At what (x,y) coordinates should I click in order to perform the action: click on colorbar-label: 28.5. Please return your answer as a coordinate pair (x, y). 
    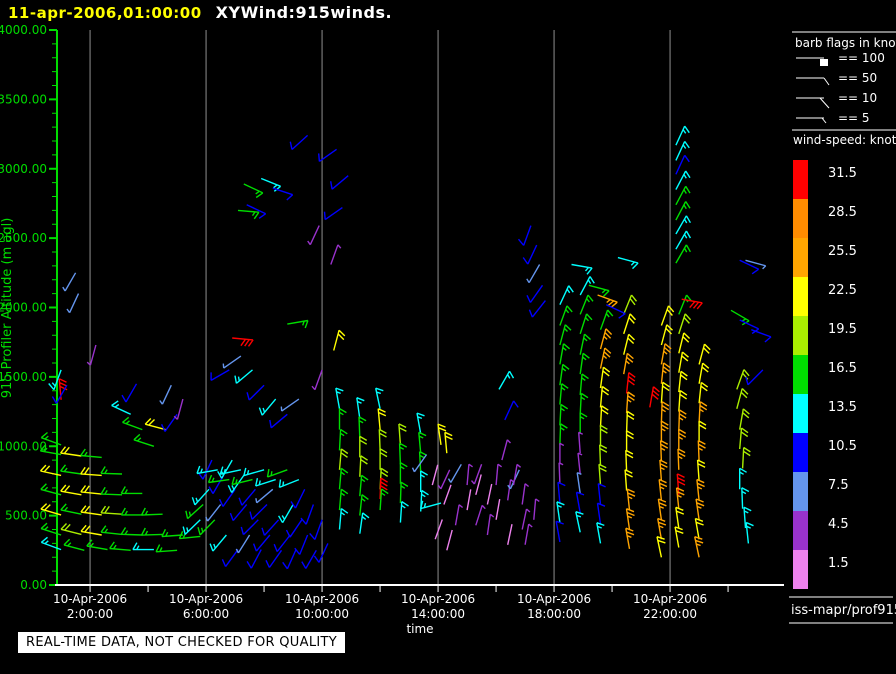
    Looking at the image, I should click on (842, 212).